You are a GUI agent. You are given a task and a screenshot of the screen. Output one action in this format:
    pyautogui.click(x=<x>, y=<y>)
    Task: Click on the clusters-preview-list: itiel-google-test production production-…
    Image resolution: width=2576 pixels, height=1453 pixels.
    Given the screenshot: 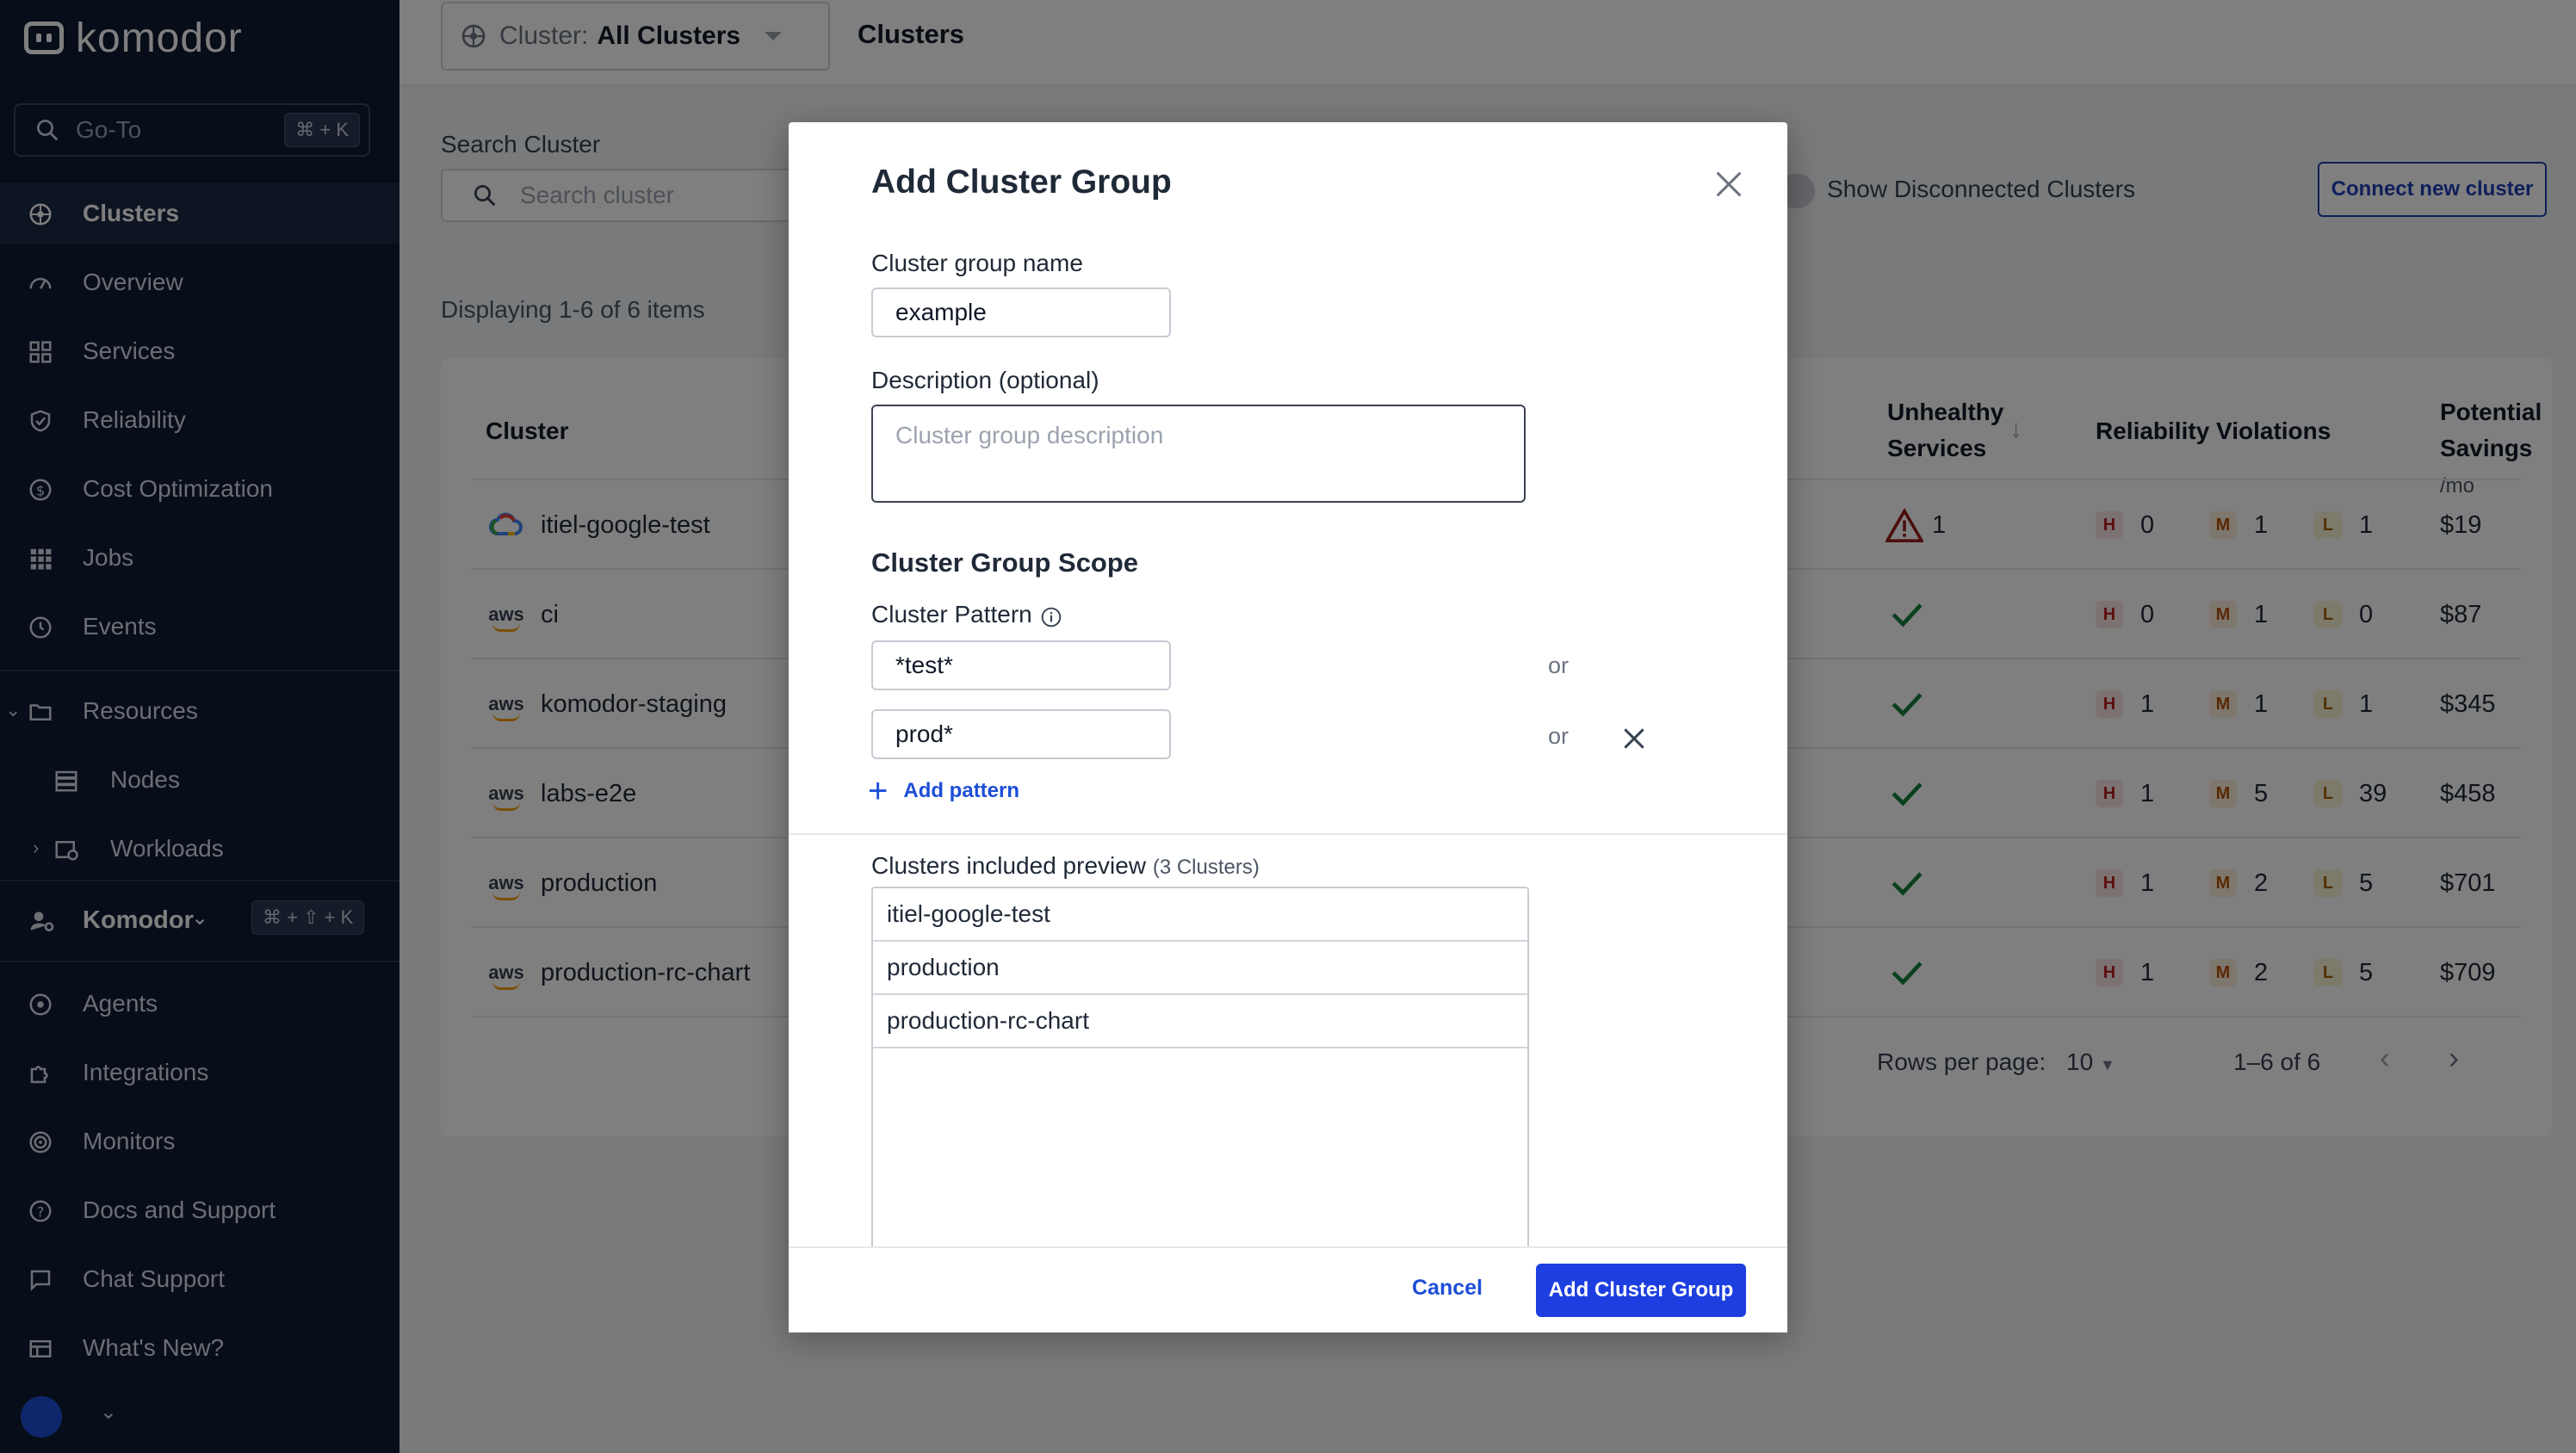 What is the action you would take?
    pyautogui.click(x=1200, y=1076)
    